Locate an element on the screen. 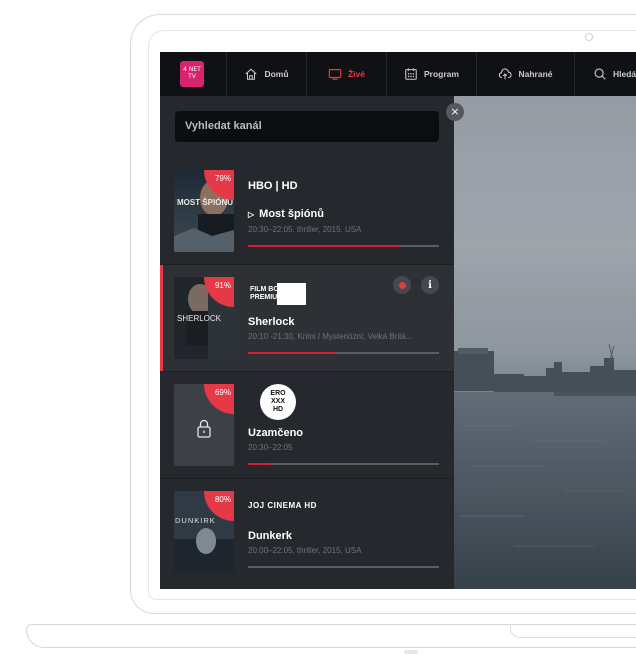 The width and height of the screenshot is (636, 656). program-title: Uzamčeno is located at coordinates (276, 433).